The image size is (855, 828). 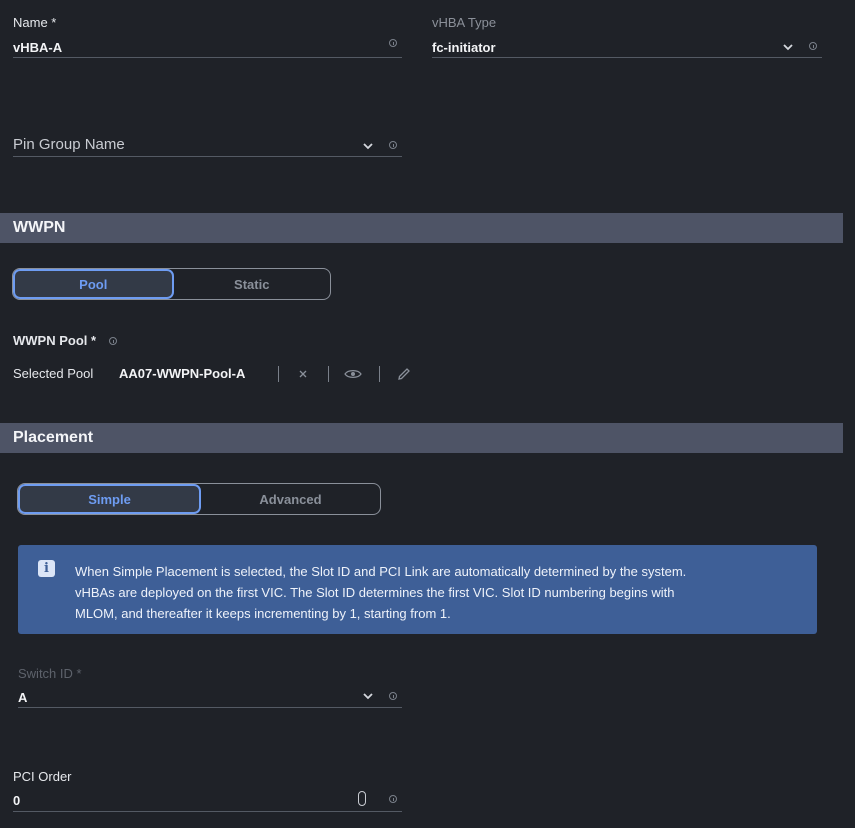 I want to click on vhba-type-underline, so click(x=627, y=57).